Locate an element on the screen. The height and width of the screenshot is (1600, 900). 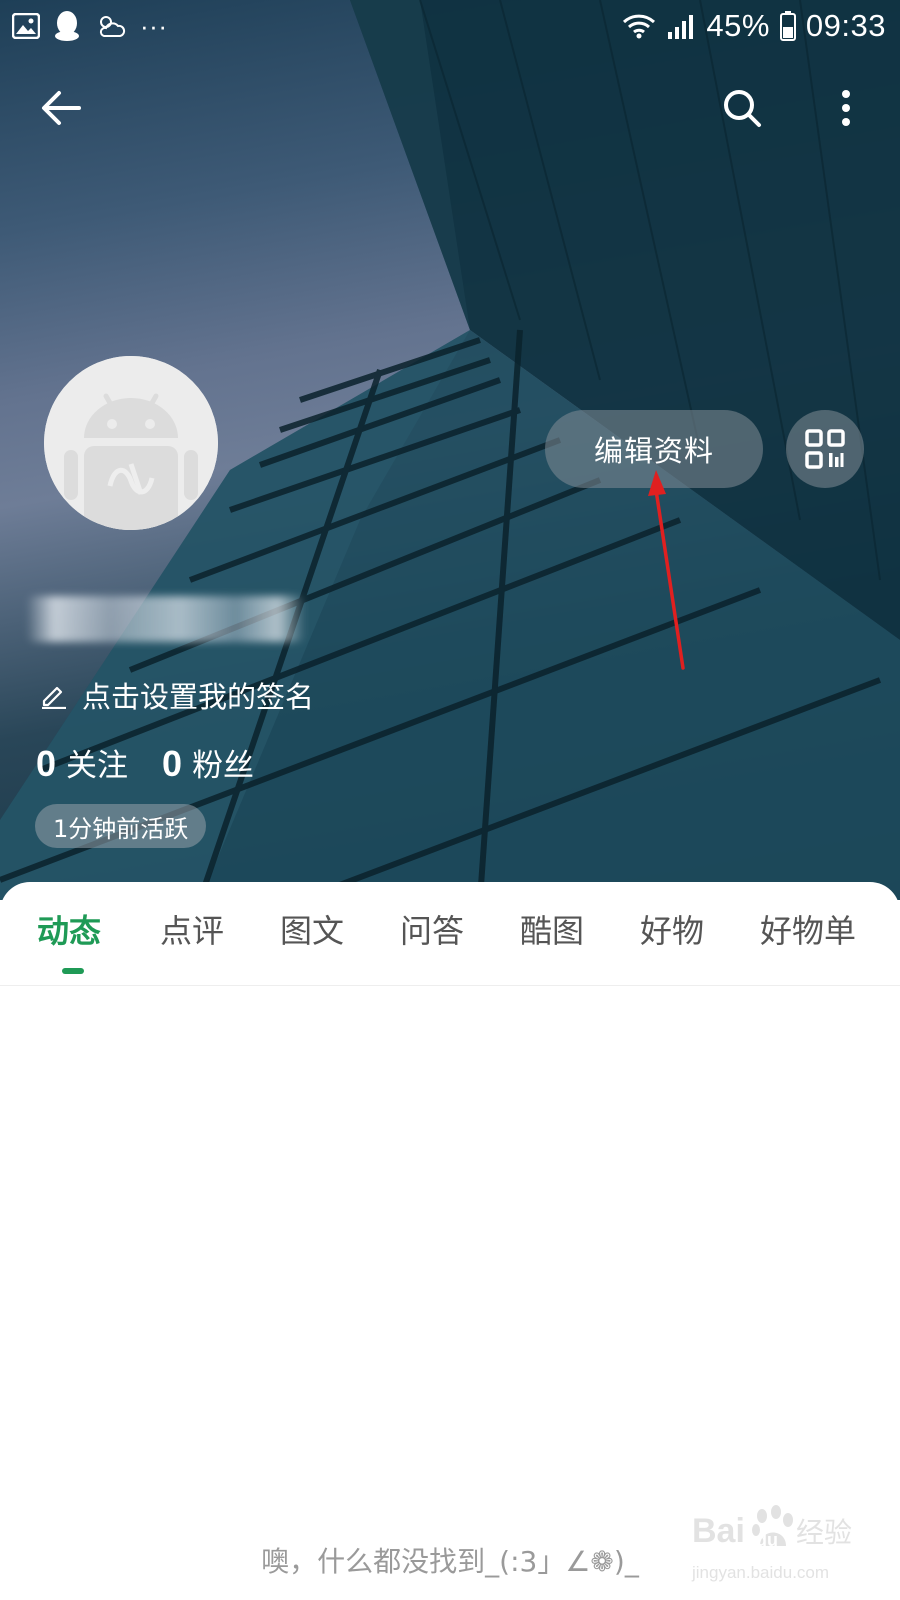
svg-text: du is located at coordinates (767, 1540).